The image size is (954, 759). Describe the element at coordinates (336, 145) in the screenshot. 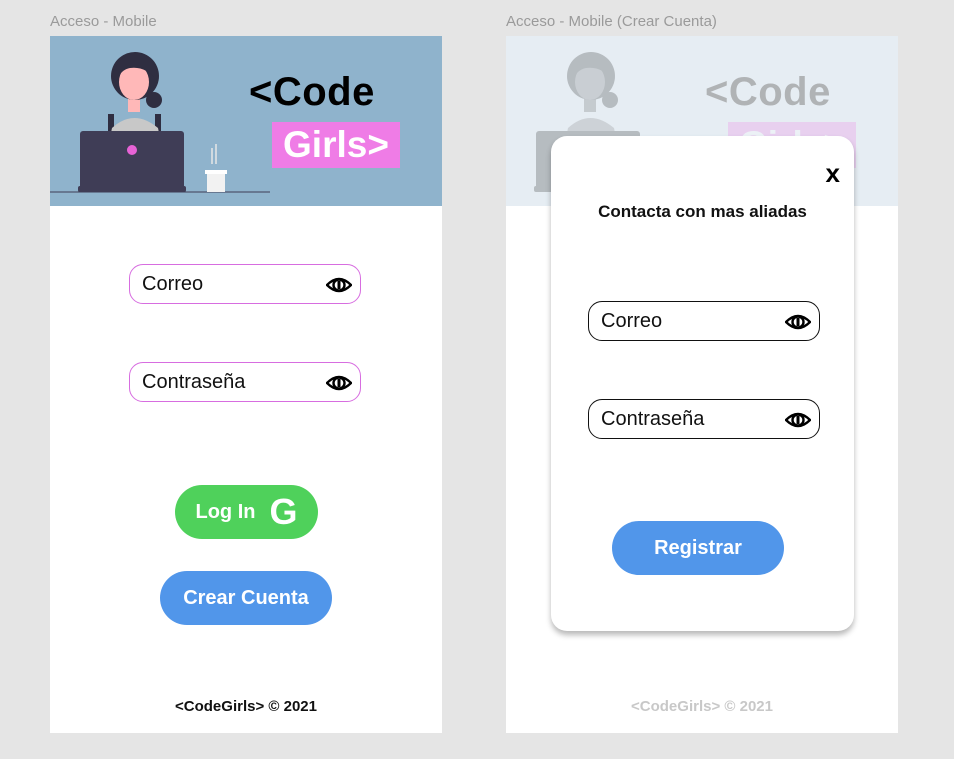

I see `brand-girls-badge: Girls>` at that location.